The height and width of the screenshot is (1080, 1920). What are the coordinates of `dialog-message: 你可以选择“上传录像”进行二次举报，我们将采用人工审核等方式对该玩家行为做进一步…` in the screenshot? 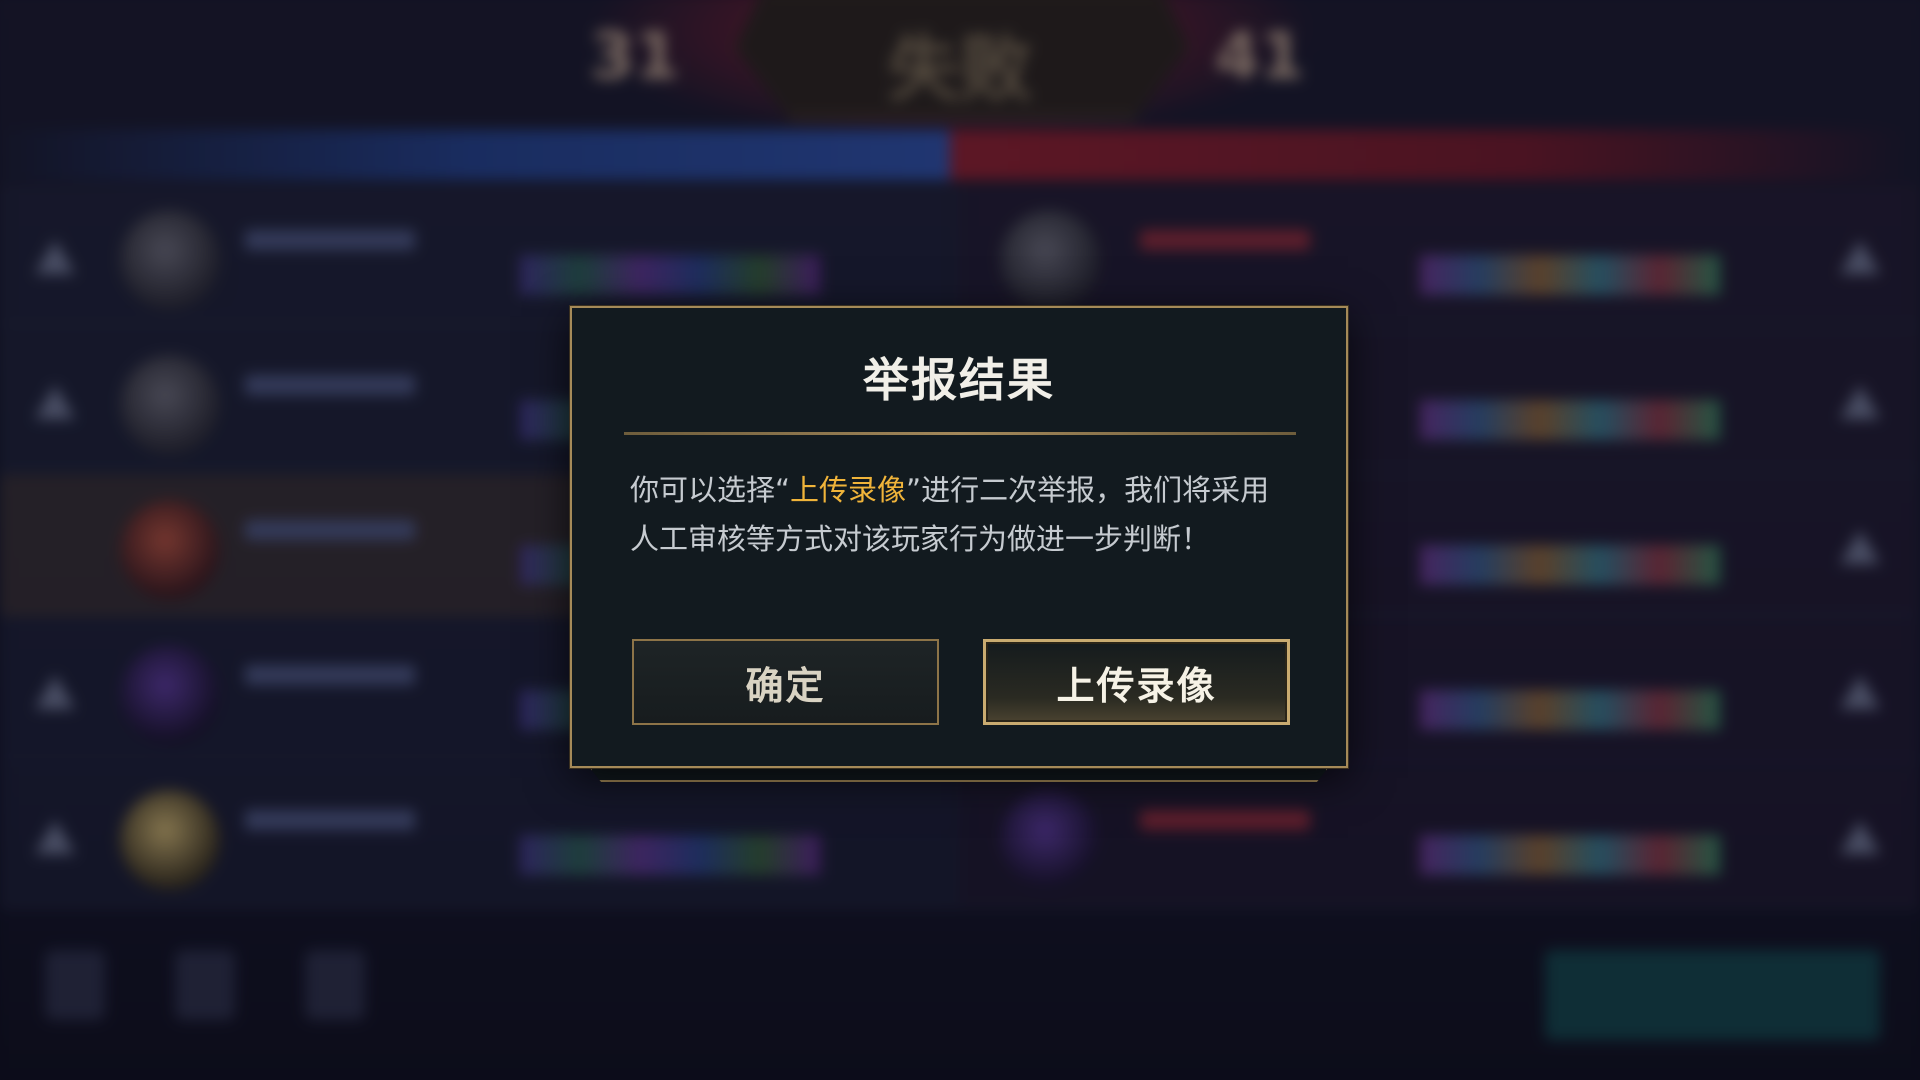 It's located at (960, 515).